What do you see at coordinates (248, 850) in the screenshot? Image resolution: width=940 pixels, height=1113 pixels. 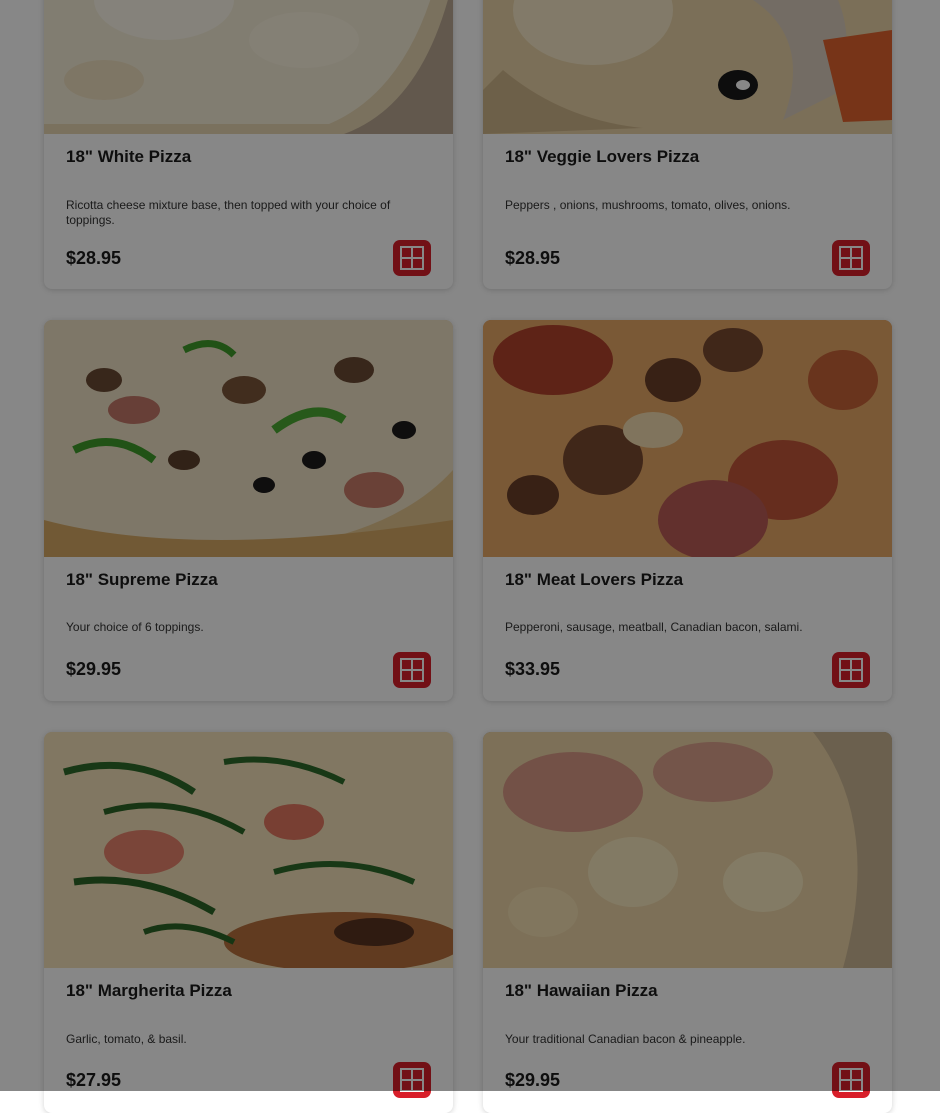 I see `margherita-pizza-photo` at bounding box center [248, 850].